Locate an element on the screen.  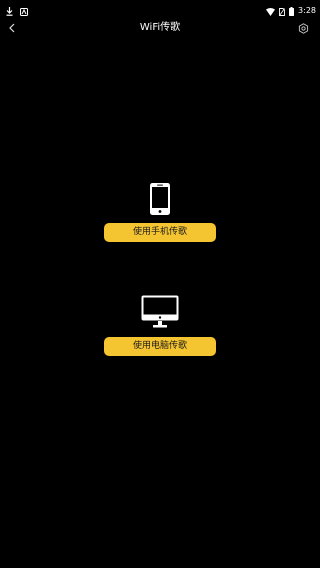
smartphone-icon is located at coordinates (160, 199).